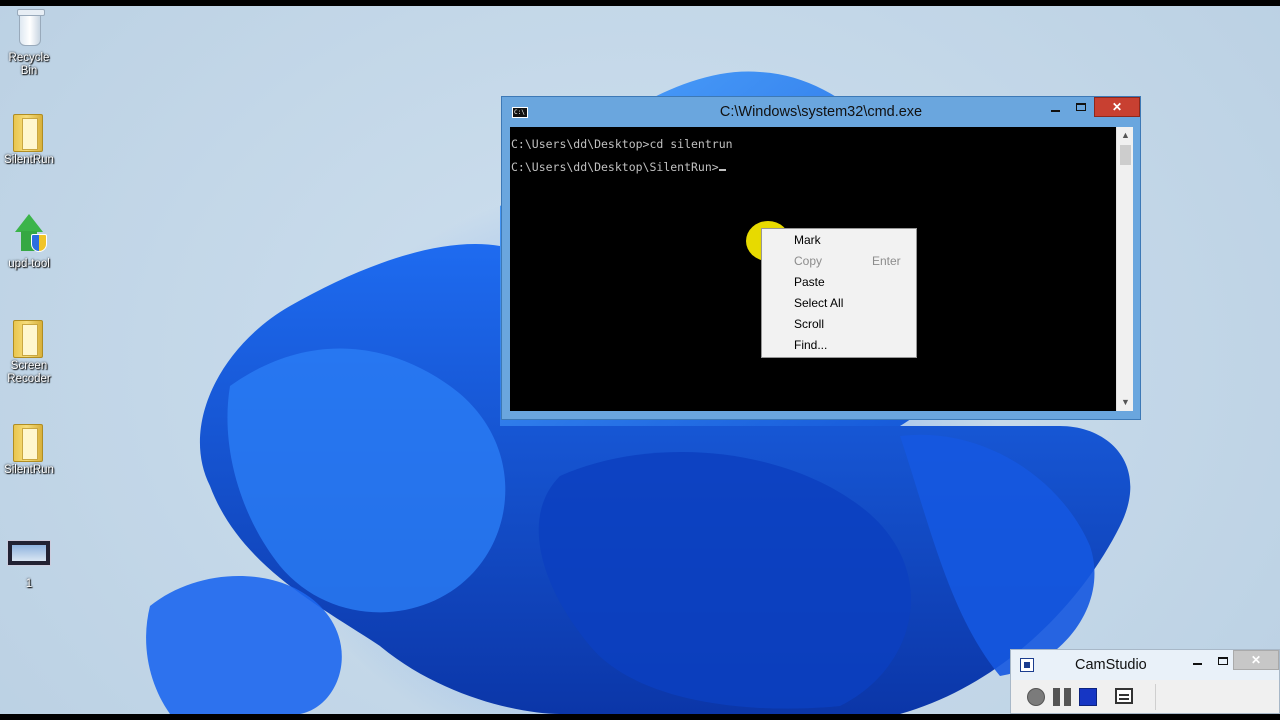 The width and height of the screenshot is (1280, 720). I want to click on vertical-scrollbar: ▲ ▼, so click(1124, 269).